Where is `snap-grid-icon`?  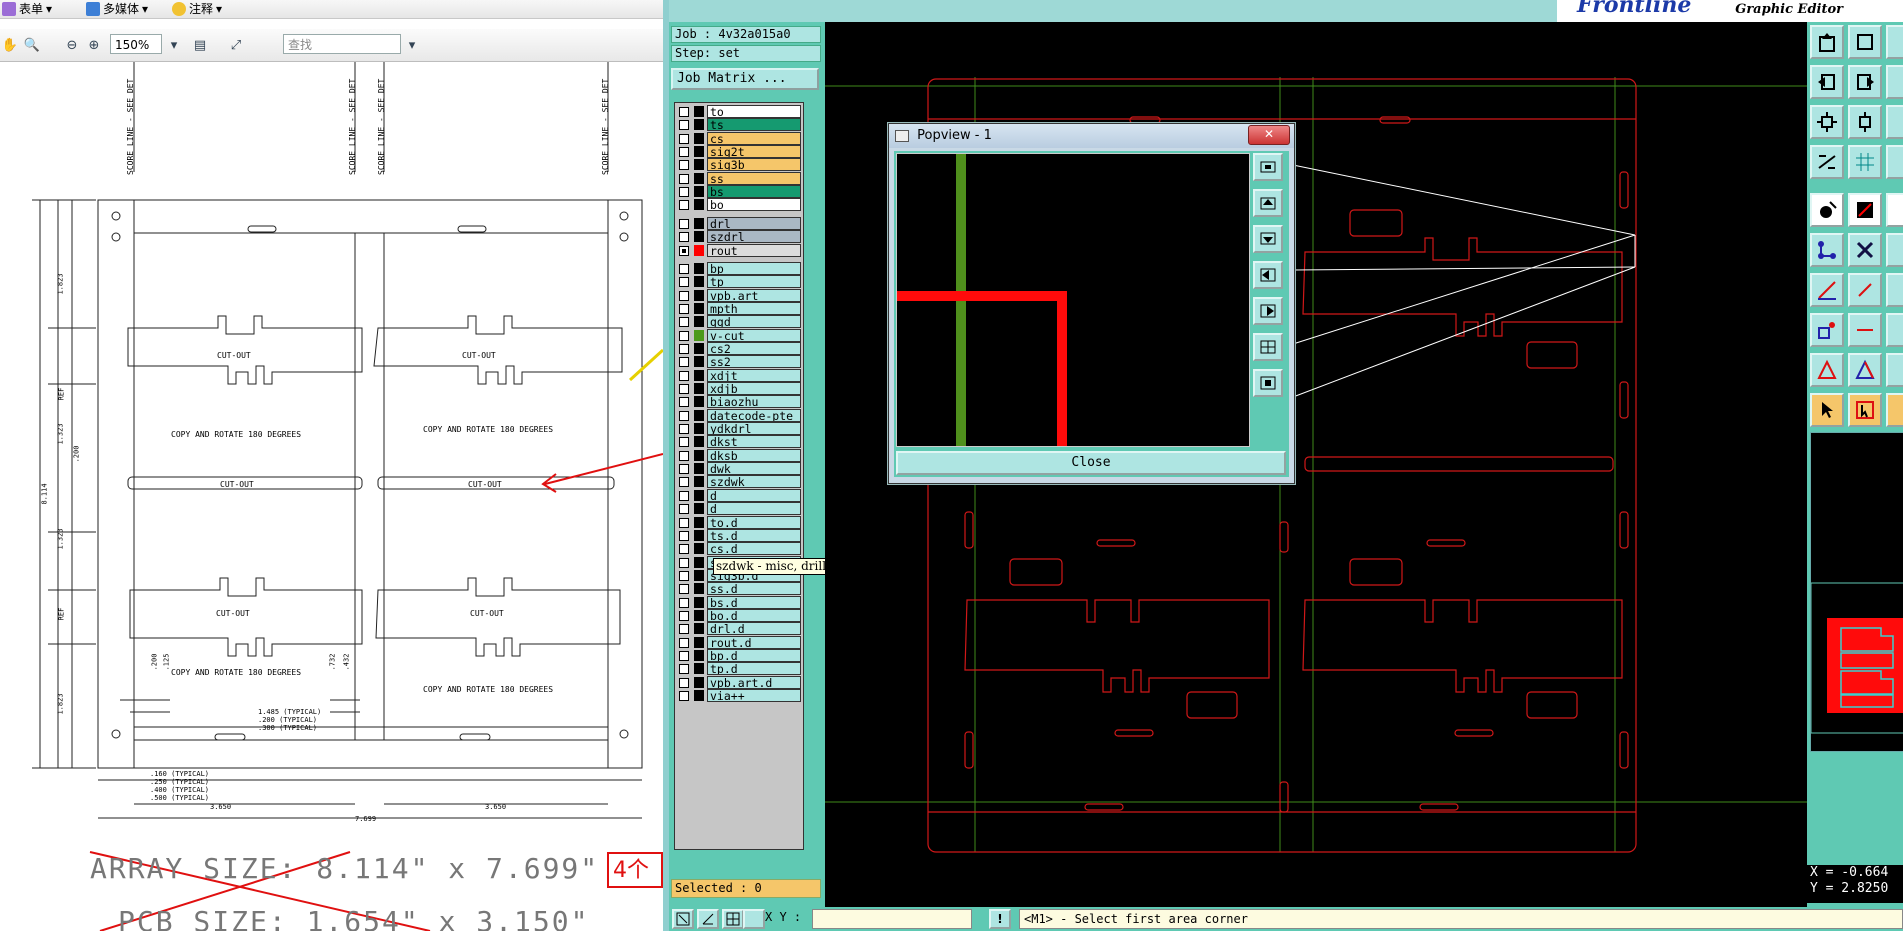 snap-grid-icon is located at coordinates (733, 919).